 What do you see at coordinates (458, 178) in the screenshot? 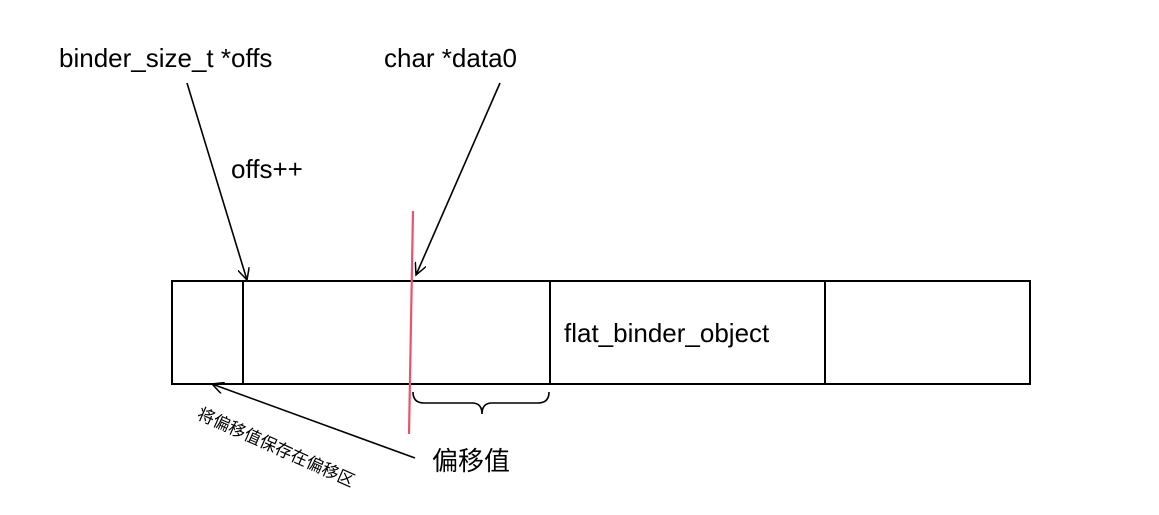
I see `data-pointer-arrow` at bounding box center [458, 178].